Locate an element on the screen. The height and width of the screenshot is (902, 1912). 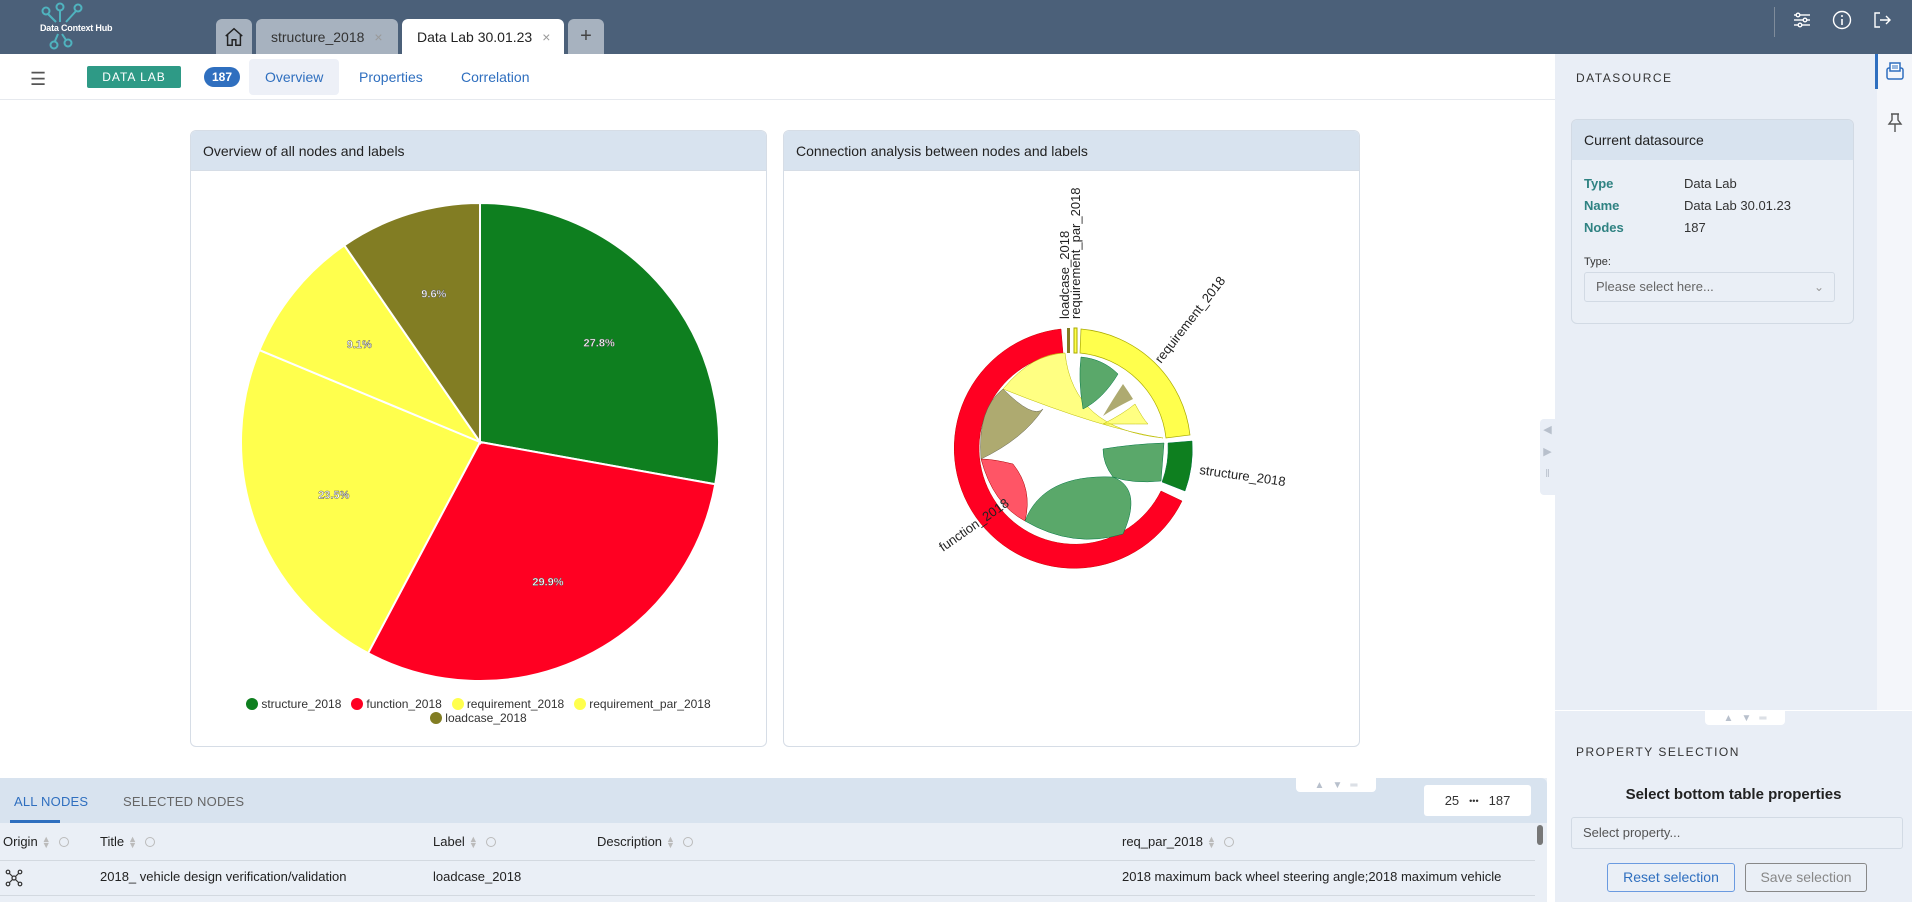
total-count: 187 is located at coordinates (1499, 800).